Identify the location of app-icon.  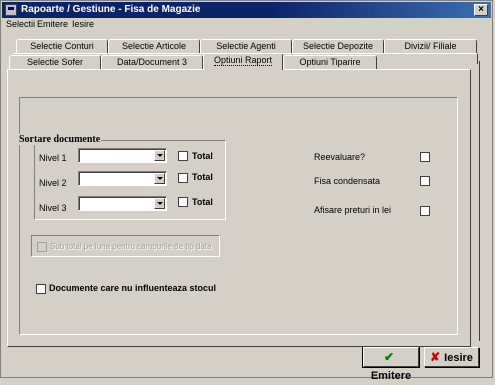
(11, 10).